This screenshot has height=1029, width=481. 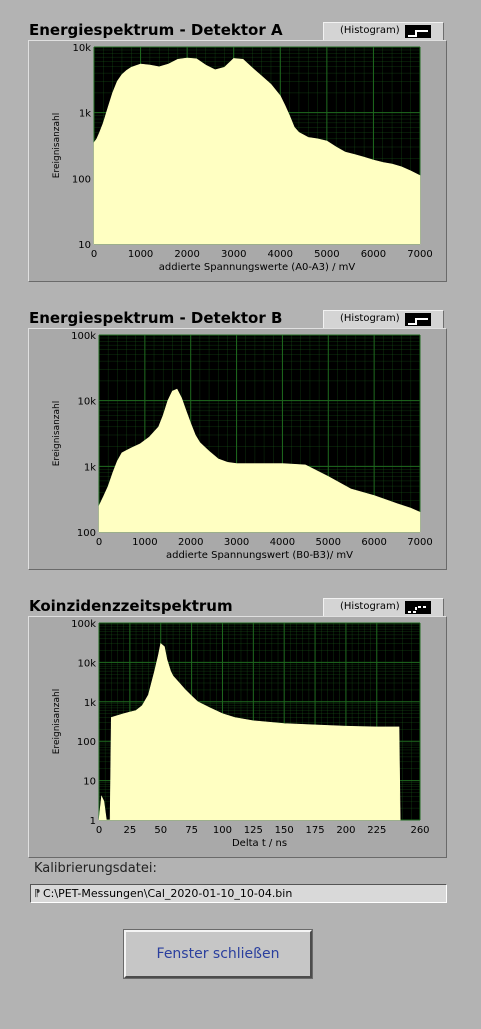 What do you see at coordinates (259, 555) in the screenshot?
I see `x-axis-label: addierte Spannungswert (B0-B3)/ mV` at bounding box center [259, 555].